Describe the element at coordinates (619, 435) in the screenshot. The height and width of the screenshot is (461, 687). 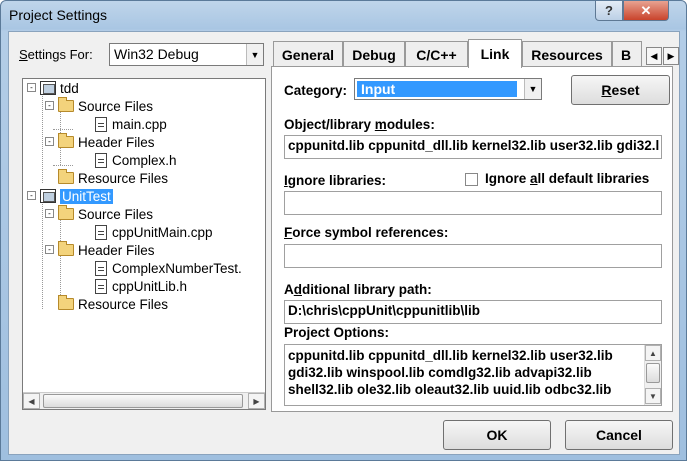
I see `cancel-button: Cancel` at that location.